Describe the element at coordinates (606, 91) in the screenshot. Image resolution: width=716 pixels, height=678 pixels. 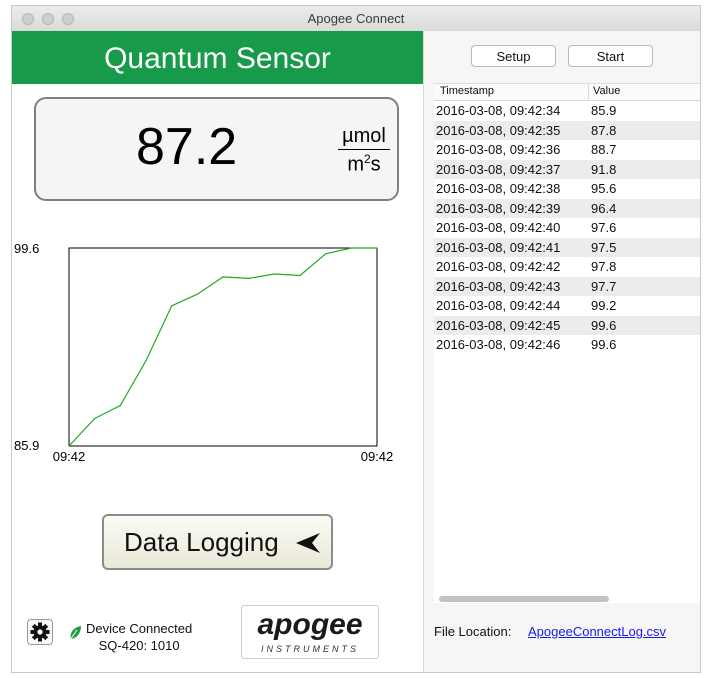
I see `column-header-value: Value` at that location.